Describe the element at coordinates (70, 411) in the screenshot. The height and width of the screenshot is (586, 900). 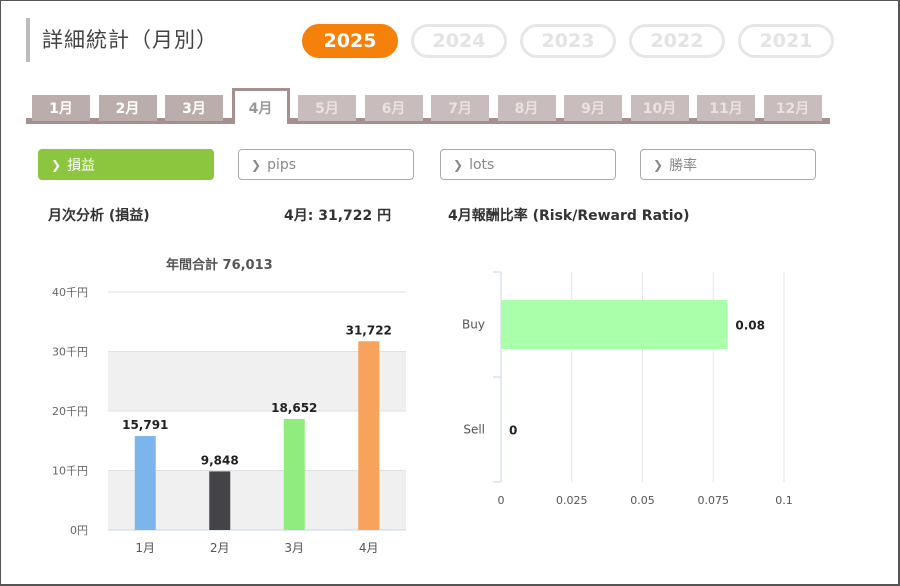
I see `y-tick-label: 20千円` at that location.